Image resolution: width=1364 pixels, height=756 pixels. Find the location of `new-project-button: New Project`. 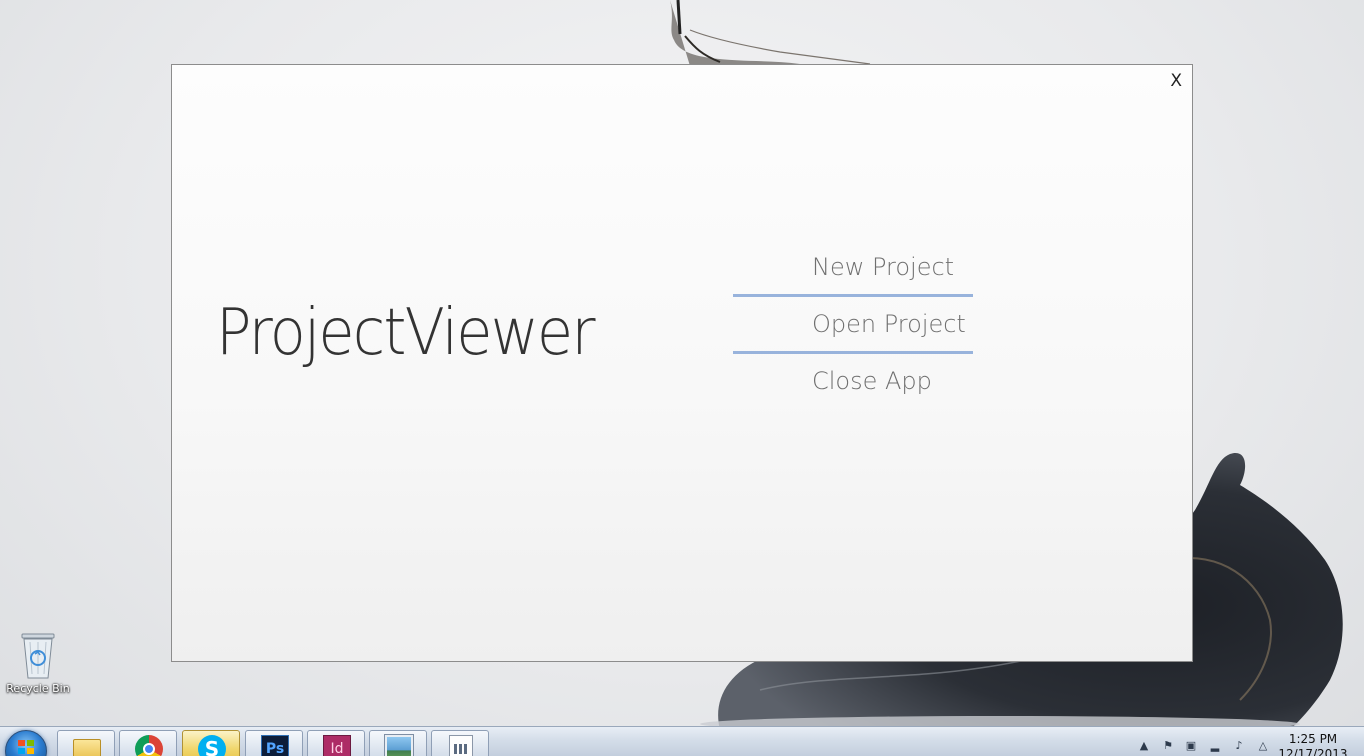

new-project-button: New Project is located at coordinates (853, 268).